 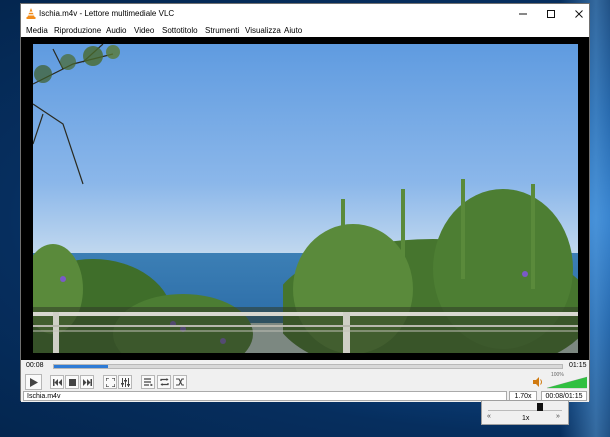 I want to click on seek-row: 00:08 01:15, so click(x=305, y=367).